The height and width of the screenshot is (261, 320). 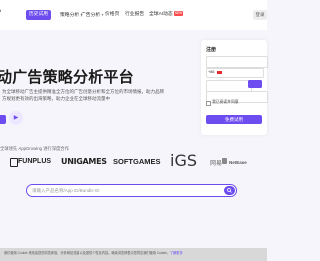 I want to click on login-button: 登录, so click(x=260, y=15).